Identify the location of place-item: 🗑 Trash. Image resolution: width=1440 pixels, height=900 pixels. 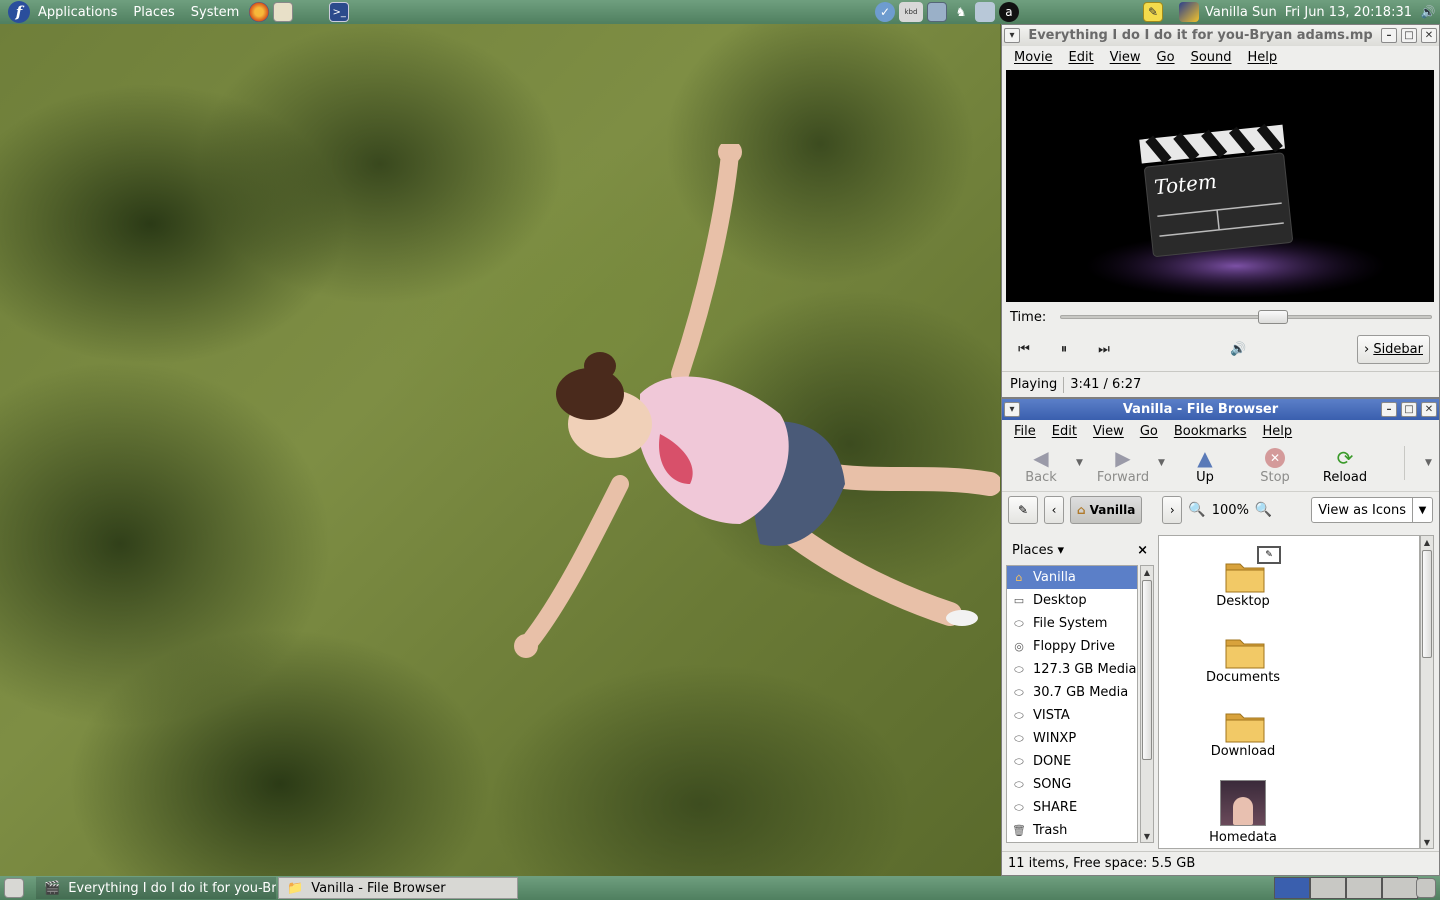
(1072, 830).